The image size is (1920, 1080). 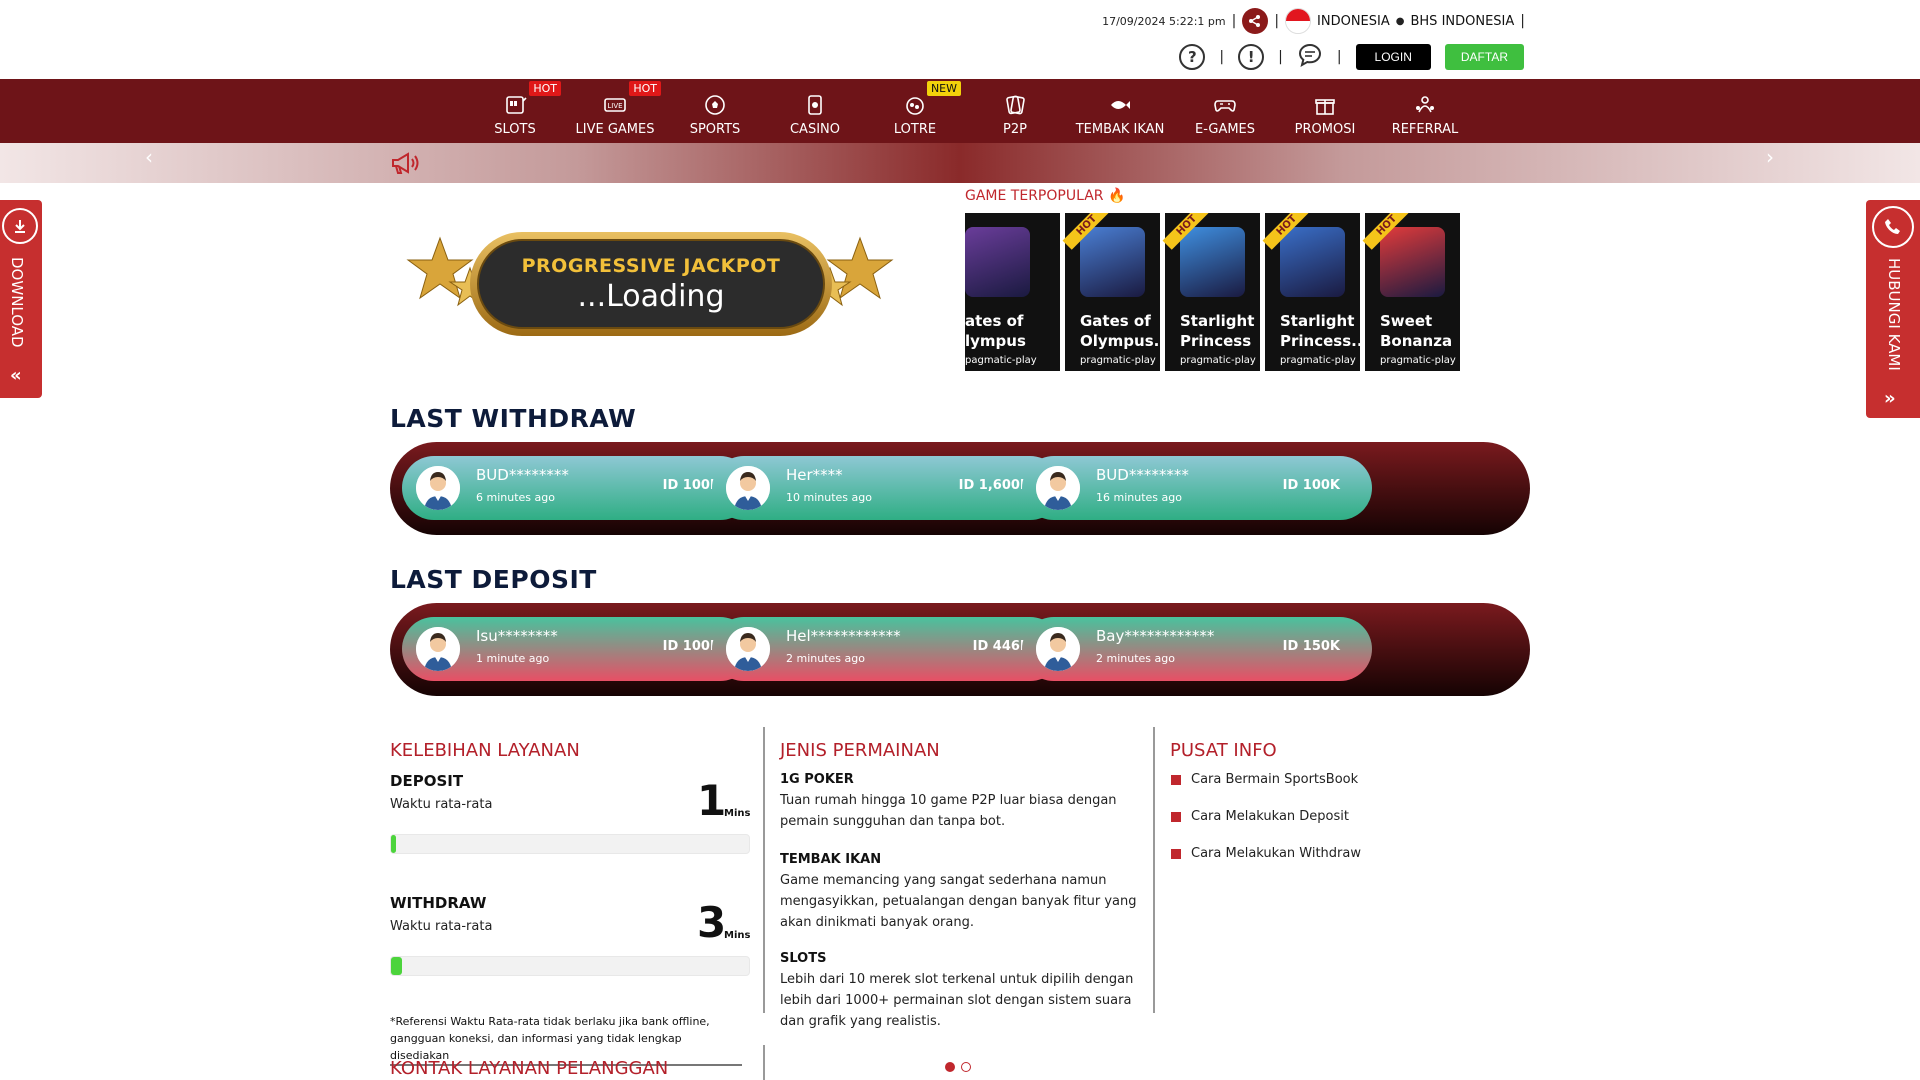 What do you see at coordinates (1311, 485) in the screenshot?
I see `amount: ID 100K` at bounding box center [1311, 485].